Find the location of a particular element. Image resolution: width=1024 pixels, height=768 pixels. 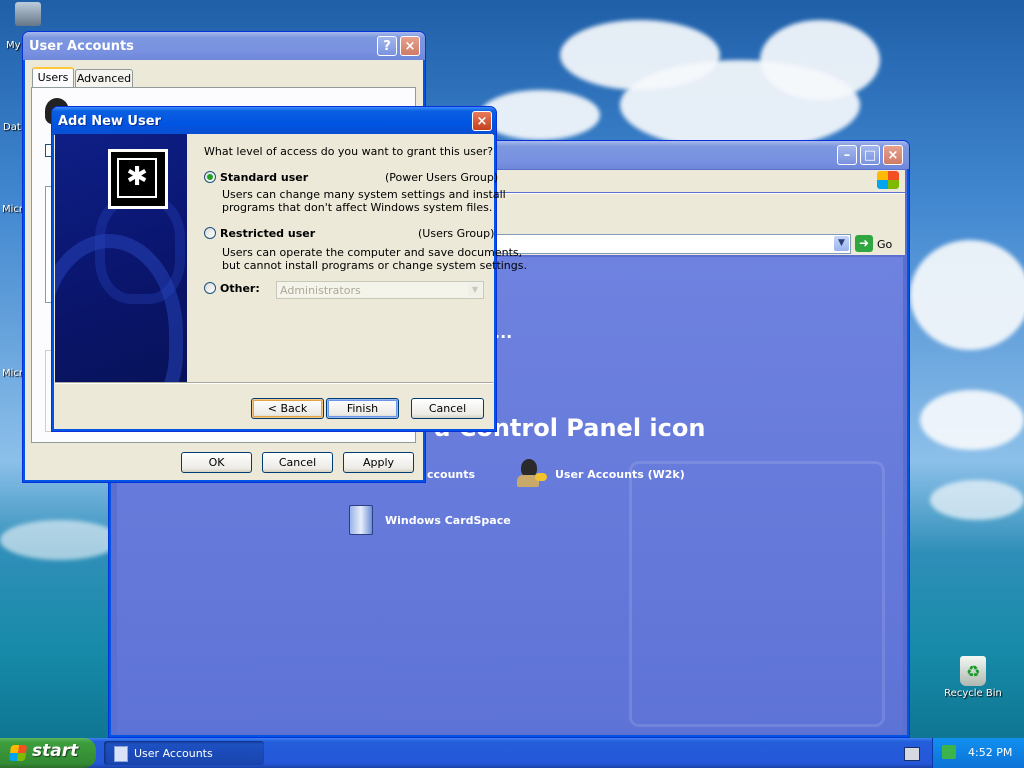

back-label: < Back is located at coordinates (287, 408).